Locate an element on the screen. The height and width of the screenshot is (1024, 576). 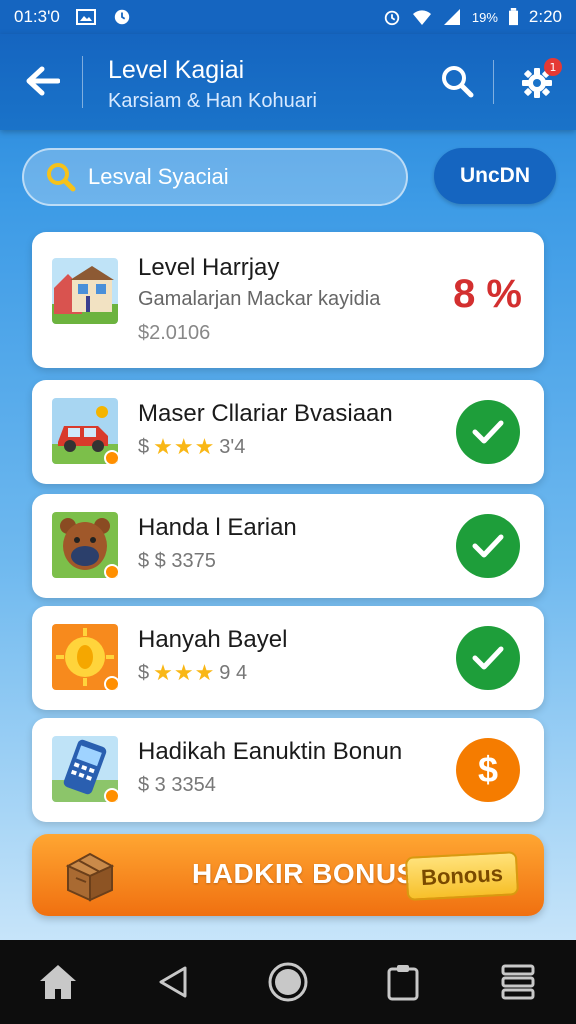
notification-badge: 1 is located at coordinates (553, 67).